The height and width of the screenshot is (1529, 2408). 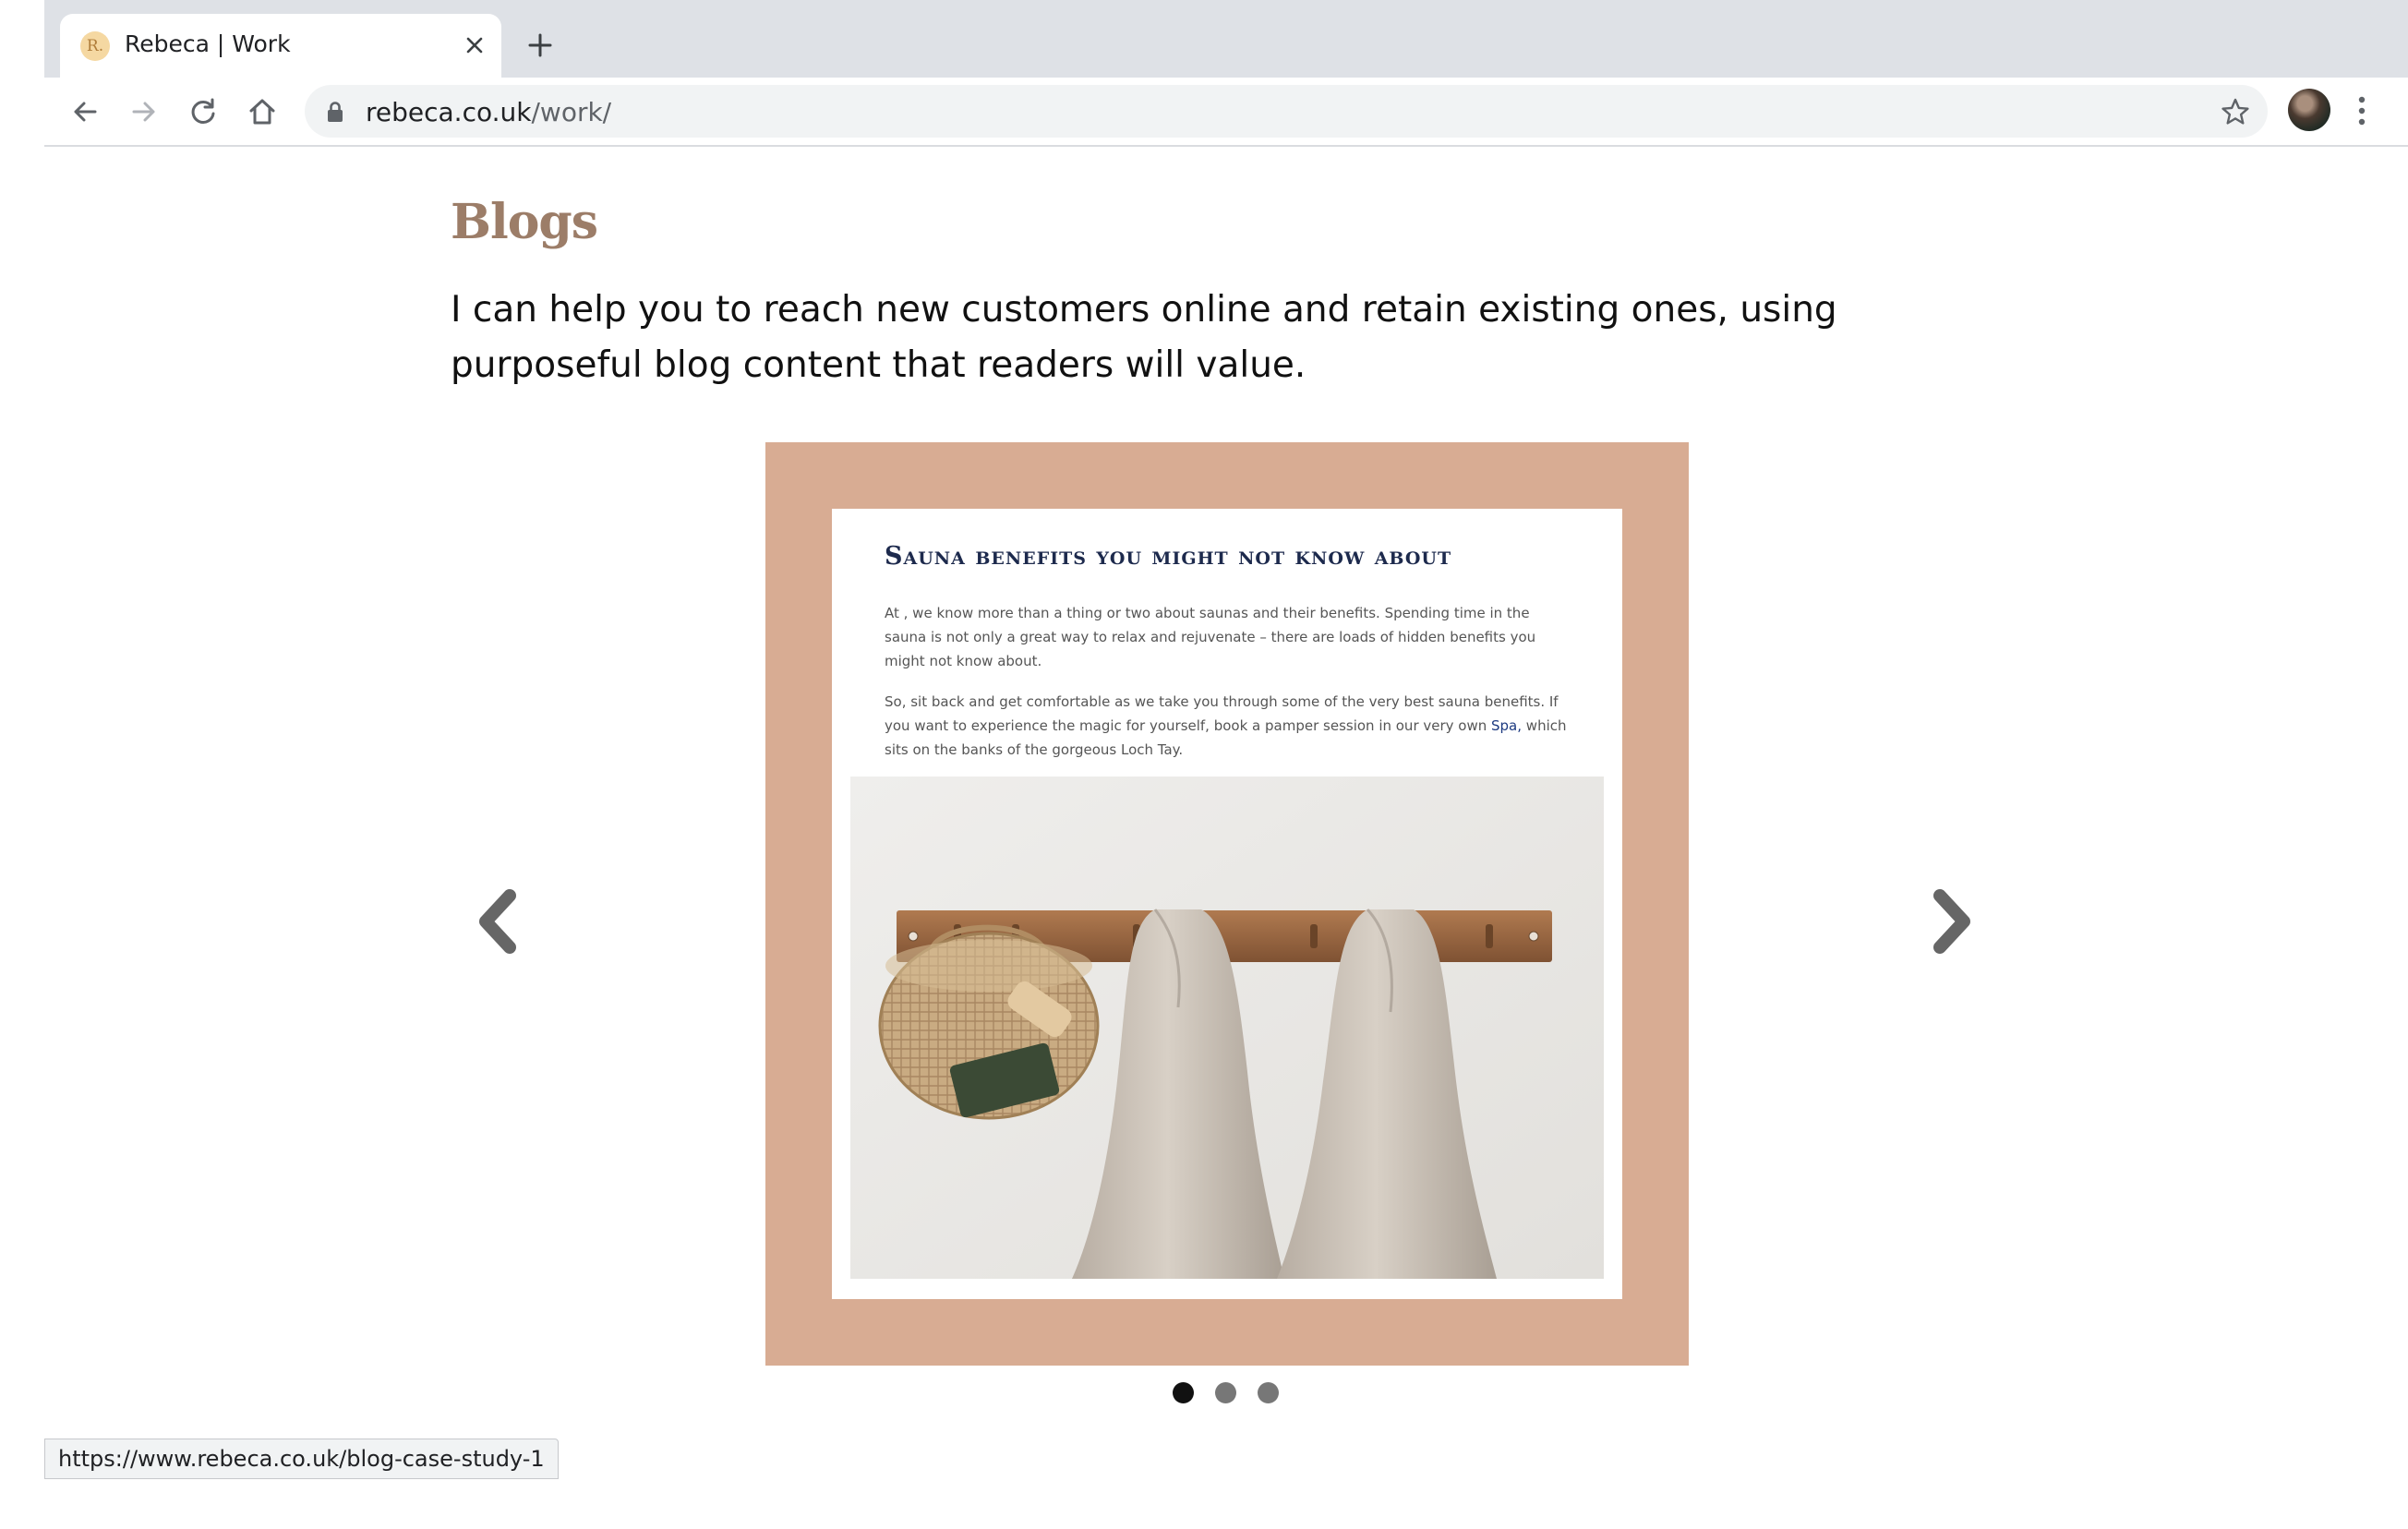 What do you see at coordinates (2235, 111) in the screenshot?
I see `star-icon` at bounding box center [2235, 111].